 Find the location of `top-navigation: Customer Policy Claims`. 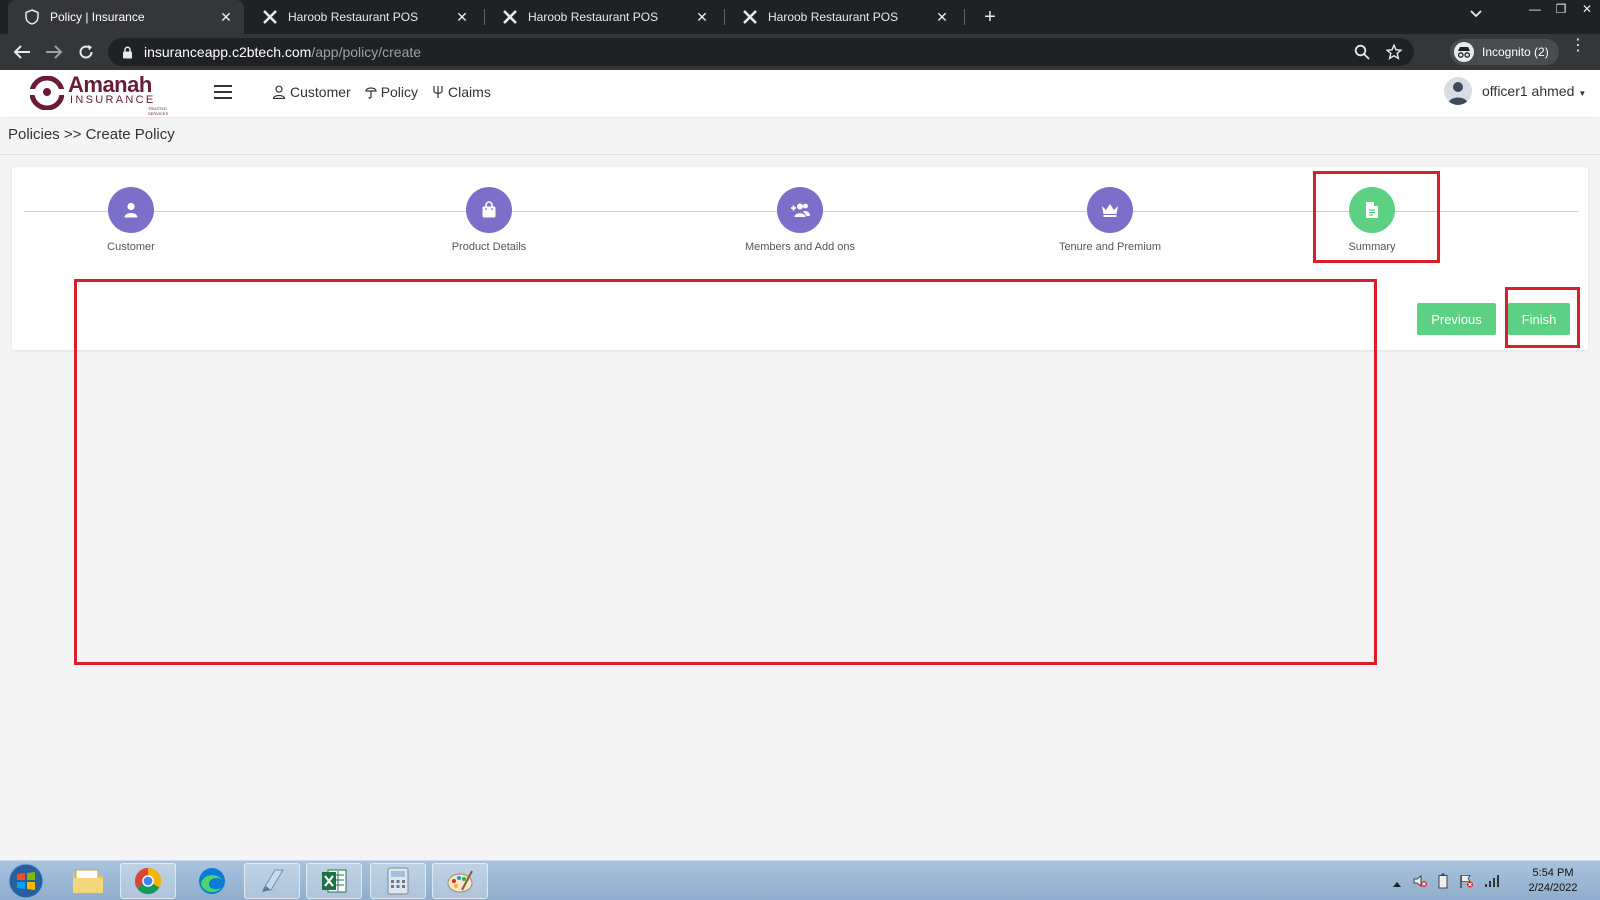

top-navigation: Customer Policy Claims is located at coordinates (381, 92).